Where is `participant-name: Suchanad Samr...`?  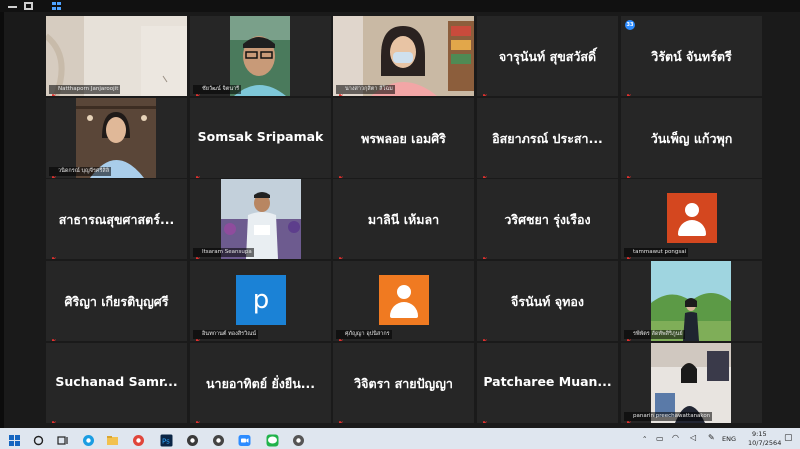 participant-name: Suchanad Samr... is located at coordinates (116, 381).